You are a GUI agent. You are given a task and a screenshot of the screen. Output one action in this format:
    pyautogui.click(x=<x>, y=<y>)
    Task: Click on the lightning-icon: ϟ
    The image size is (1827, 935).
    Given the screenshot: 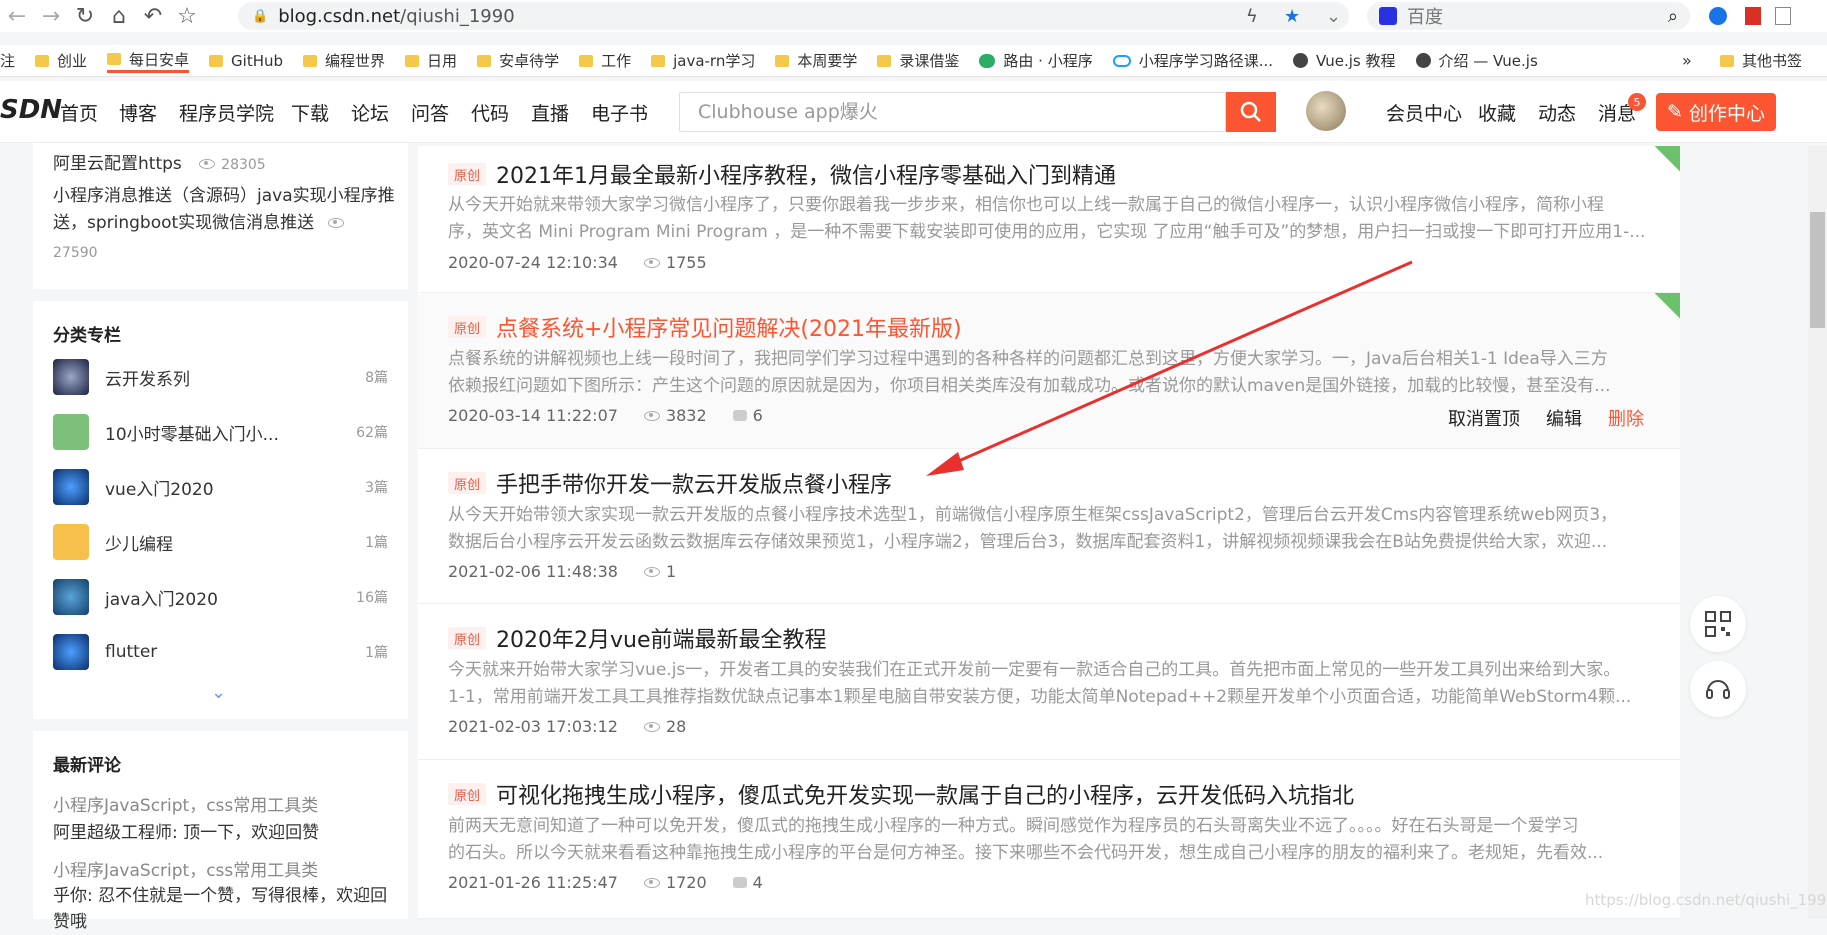 What is the action you would take?
    pyautogui.click(x=1252, y=16)
    